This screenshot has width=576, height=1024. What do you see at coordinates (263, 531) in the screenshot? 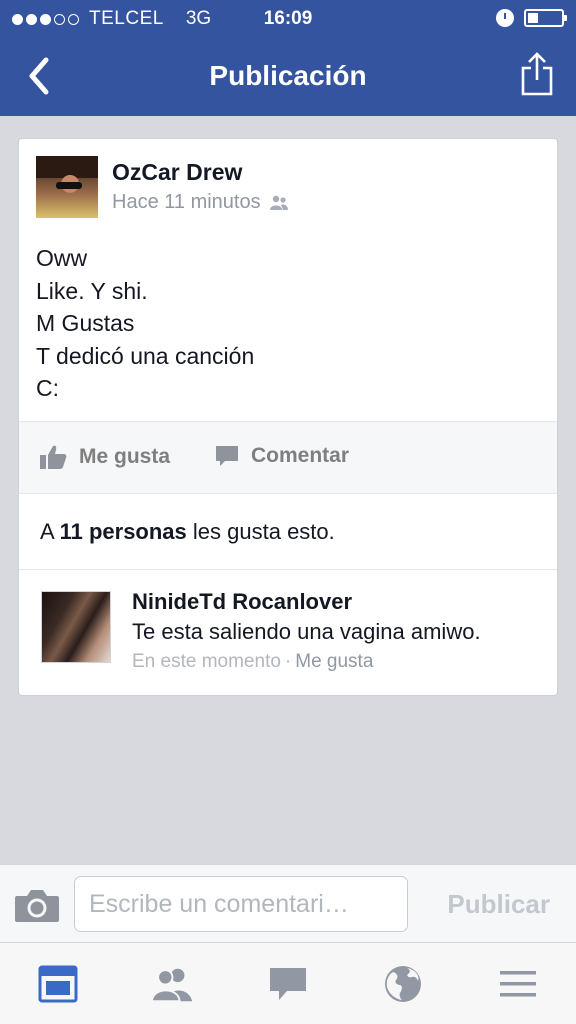
I see `likes-suffix: les gusta esto.` at bounding box center [263, 531].